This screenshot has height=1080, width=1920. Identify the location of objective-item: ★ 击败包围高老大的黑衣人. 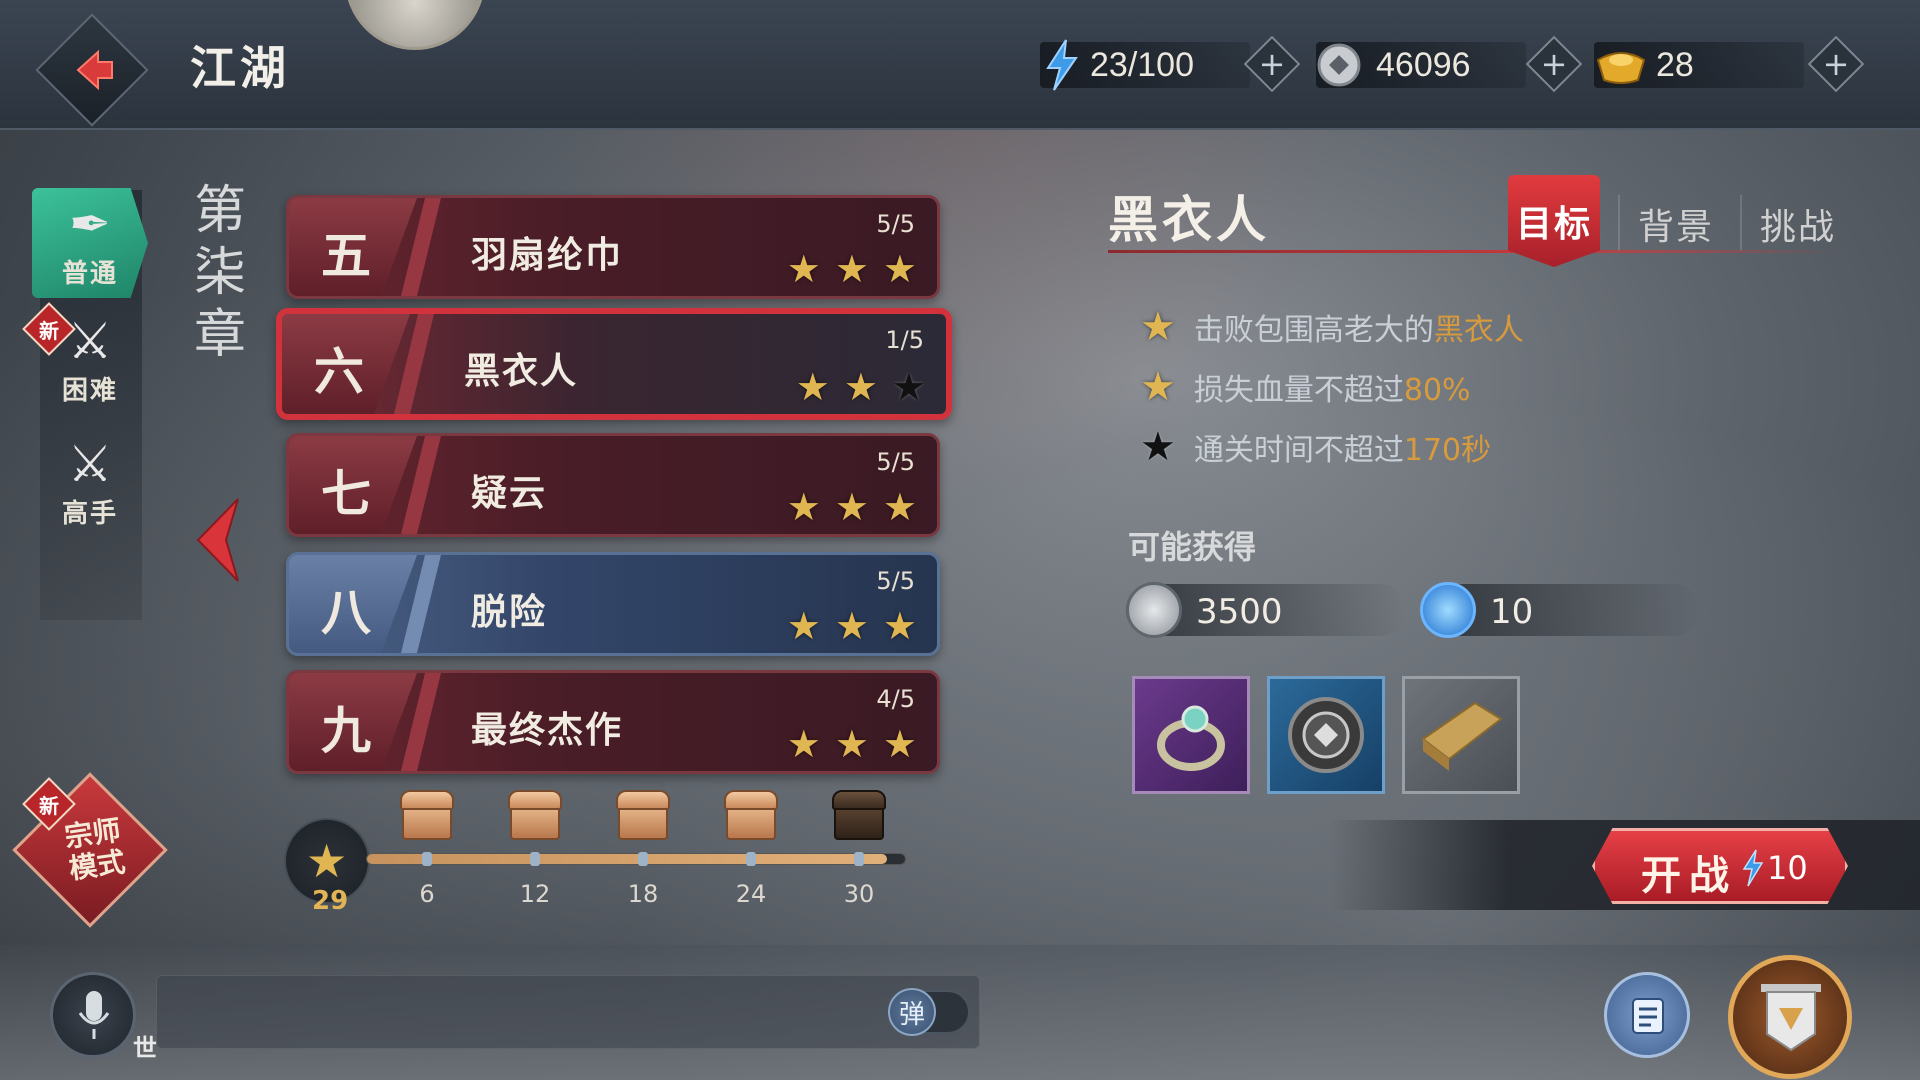
(1332, 327).